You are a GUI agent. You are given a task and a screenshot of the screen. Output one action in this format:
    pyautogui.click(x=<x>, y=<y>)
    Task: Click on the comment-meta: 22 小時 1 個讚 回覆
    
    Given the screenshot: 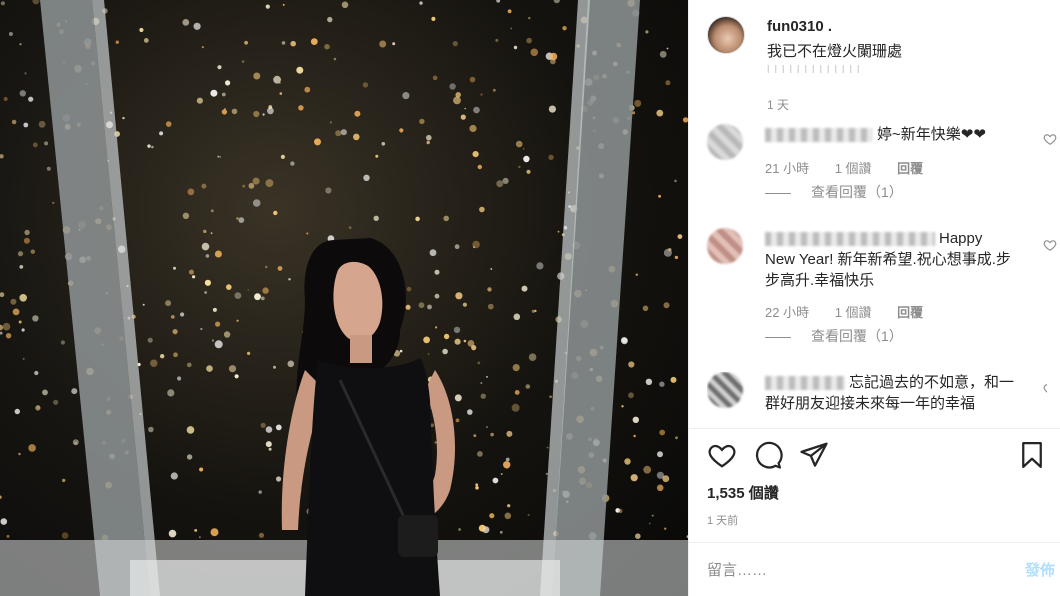 What is the action you would take?
    pyautogui.click(x=855, y=311)
    